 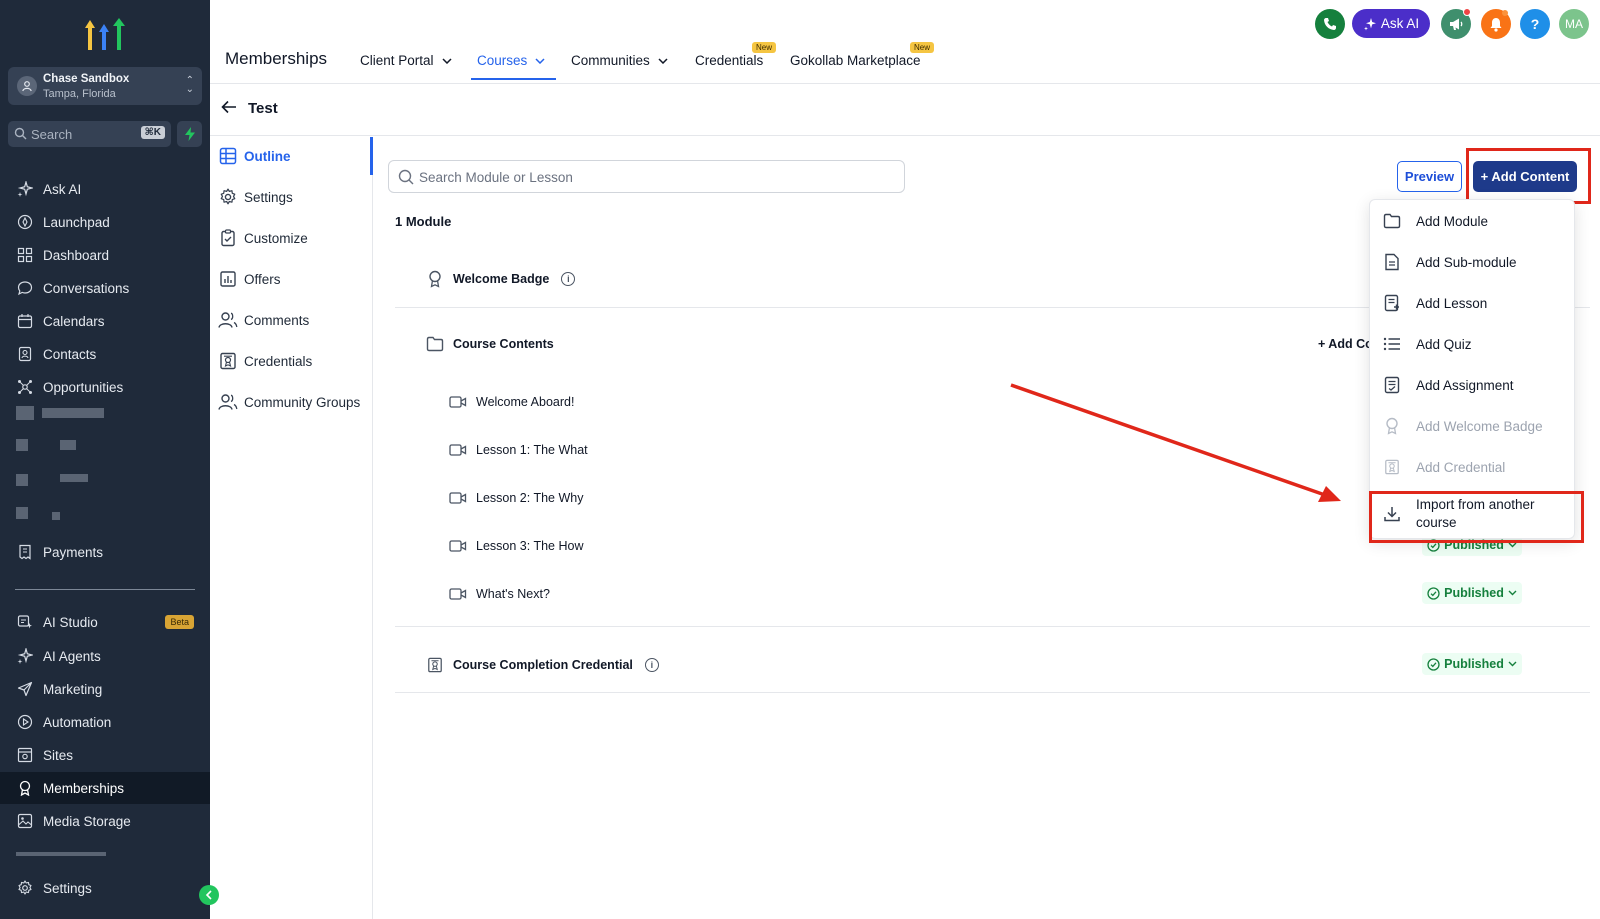 I want to click on nav-label: Calendars, so click(x=74, y=321).